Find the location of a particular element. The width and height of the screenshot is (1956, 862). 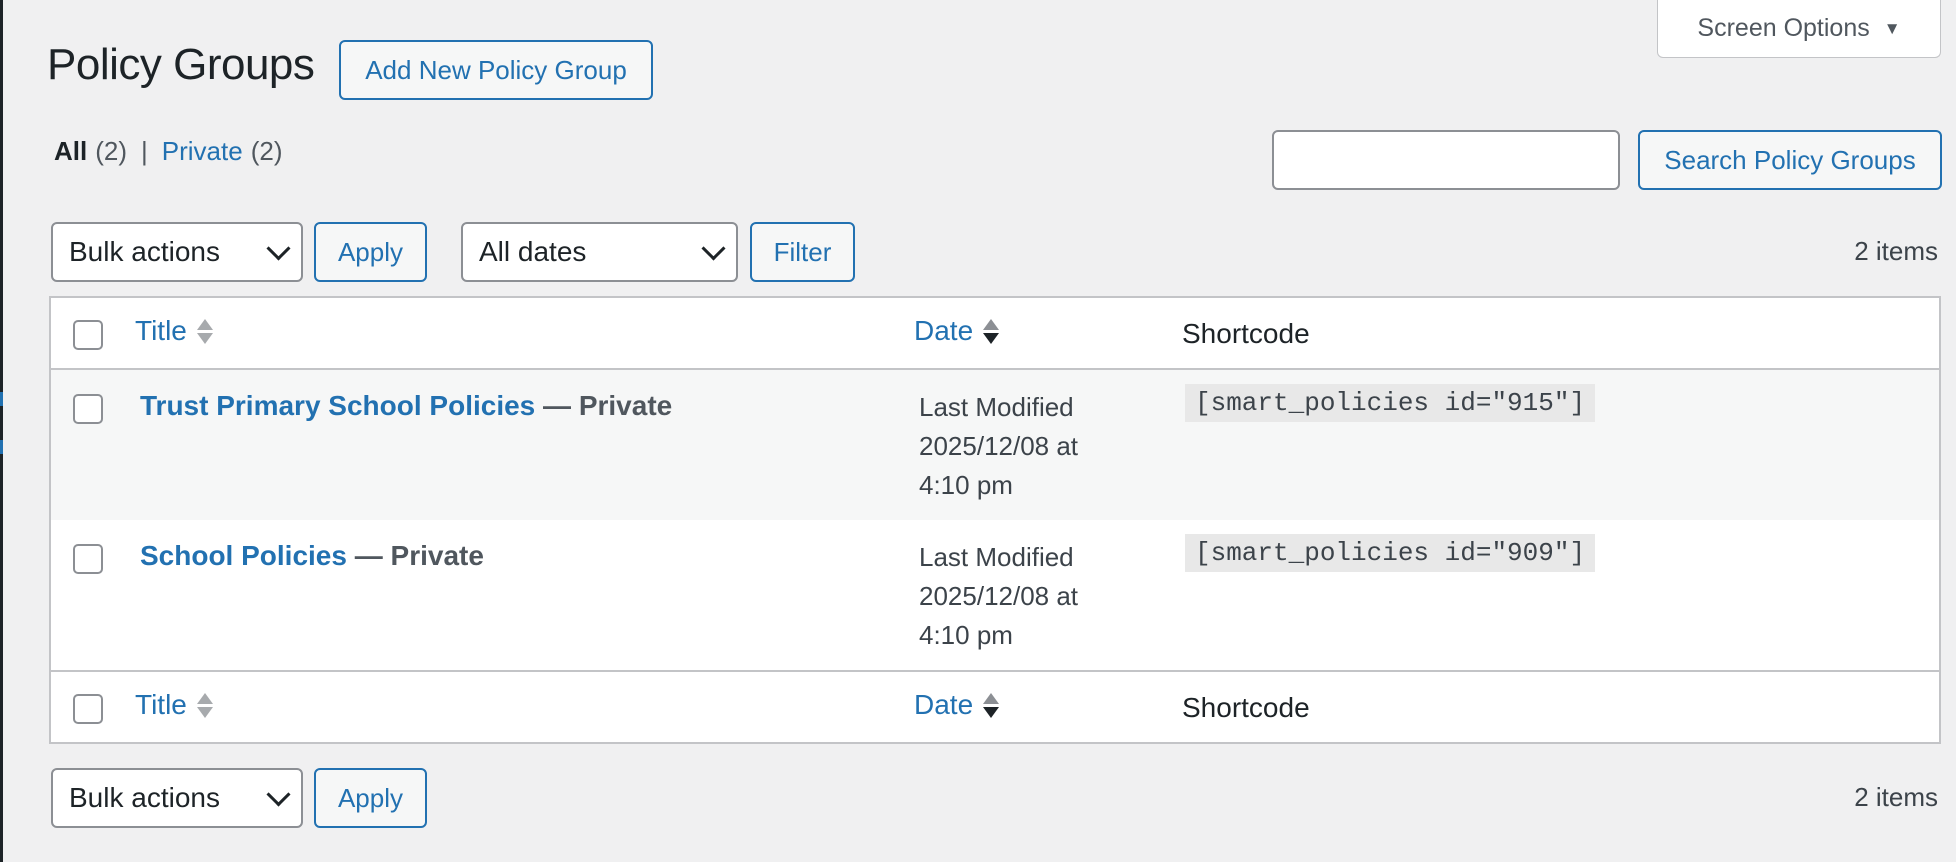

column-date-sort-footer: Date is located at coordinates (957, 705).